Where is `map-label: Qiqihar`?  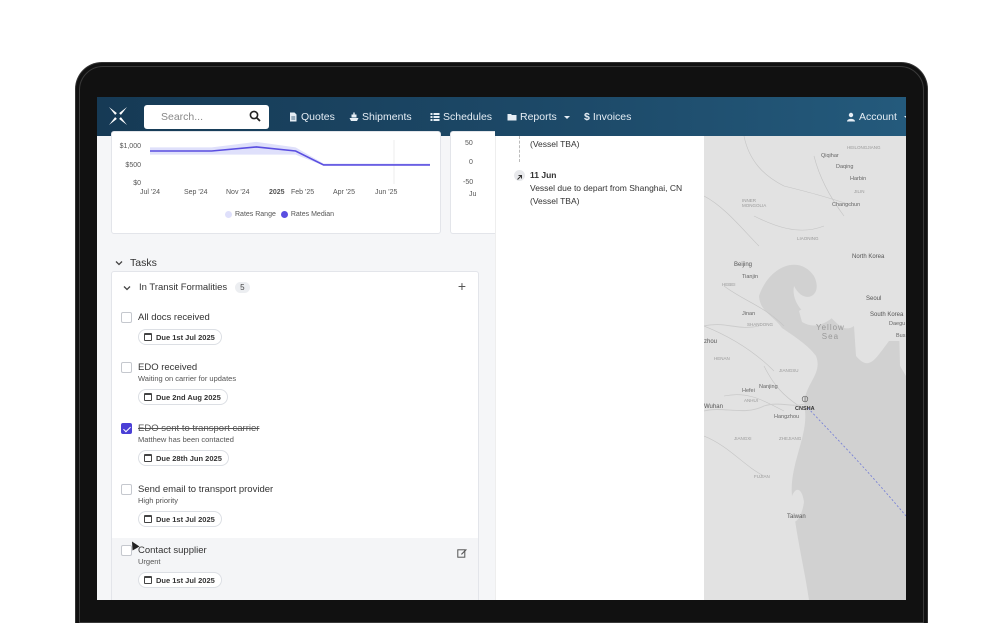 map-label: Qiqihar is located at coordinates (830, 156).